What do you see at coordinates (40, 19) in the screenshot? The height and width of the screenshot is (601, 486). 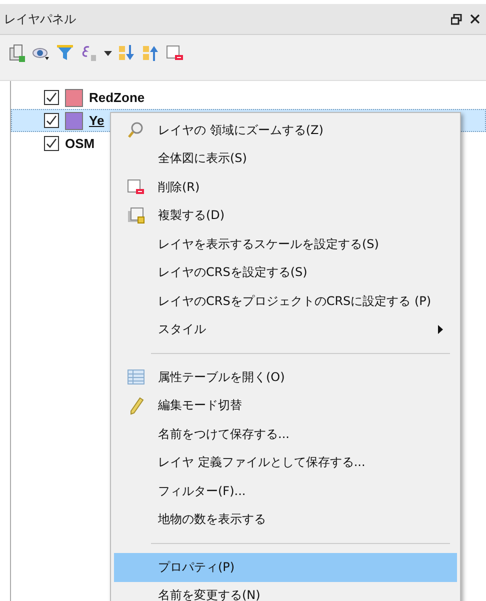 I see `panel-title: レイヤパネル` at bounding box center [40, 19].